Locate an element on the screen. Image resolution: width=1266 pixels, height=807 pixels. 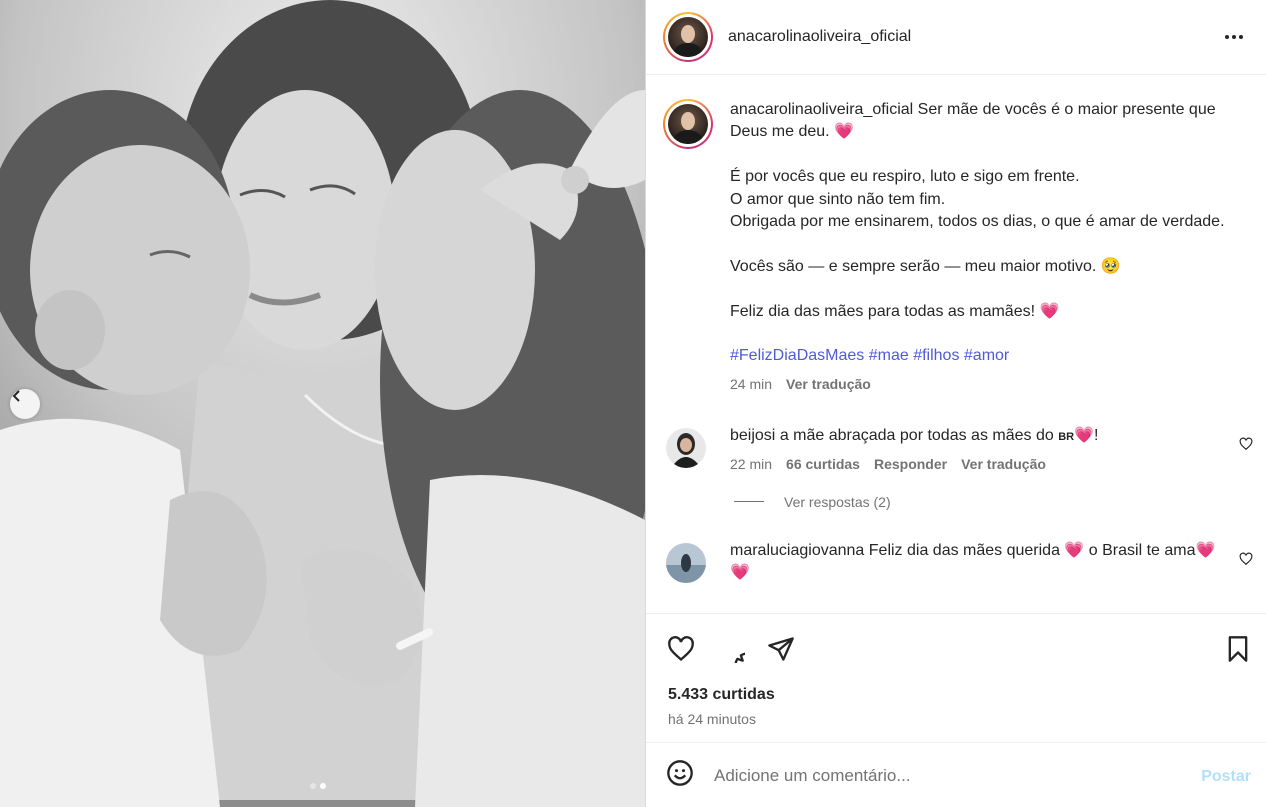
post-header: anacarolinaoliveira_oficial is located at coordinates (956, 37).